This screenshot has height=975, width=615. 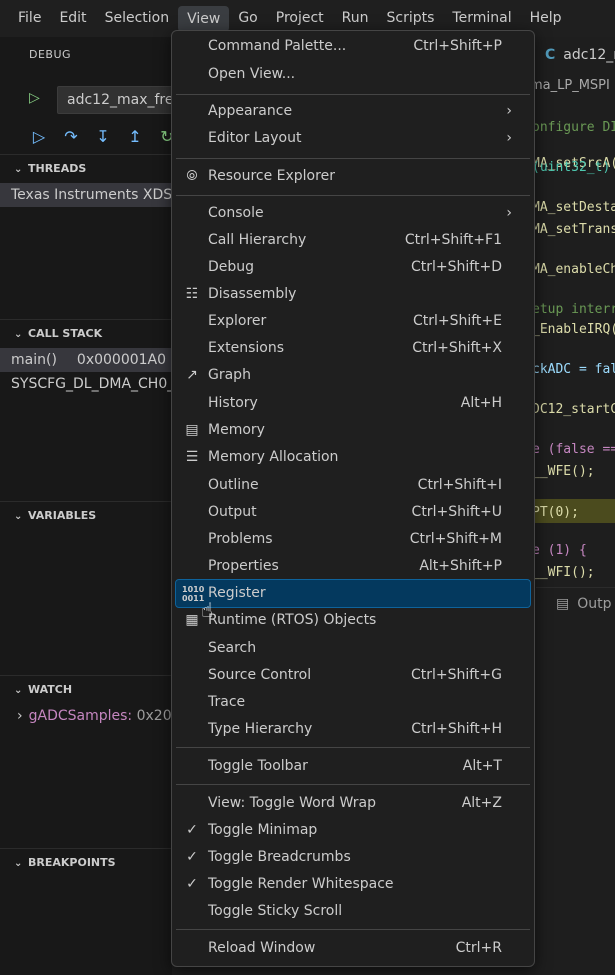 I want to click on menu-file: File, so click(x=25, y=18).